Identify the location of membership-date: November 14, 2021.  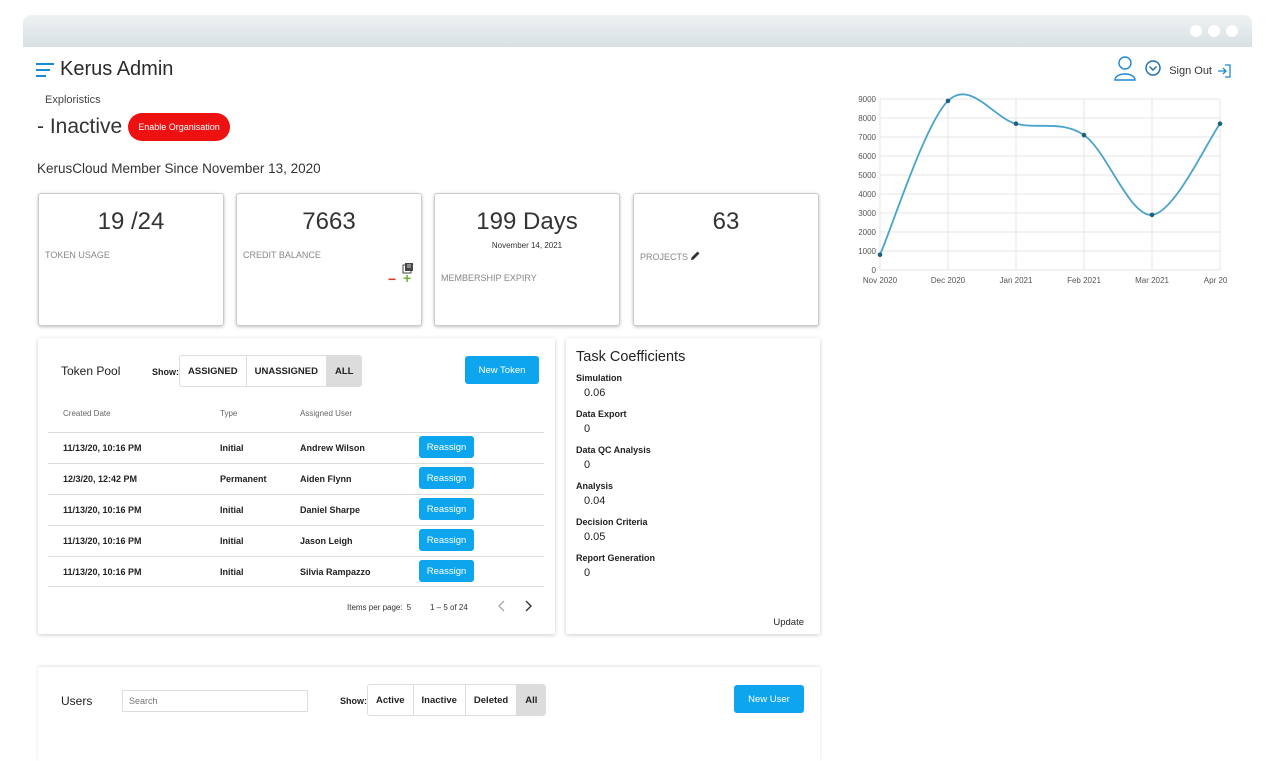
(527, 245).